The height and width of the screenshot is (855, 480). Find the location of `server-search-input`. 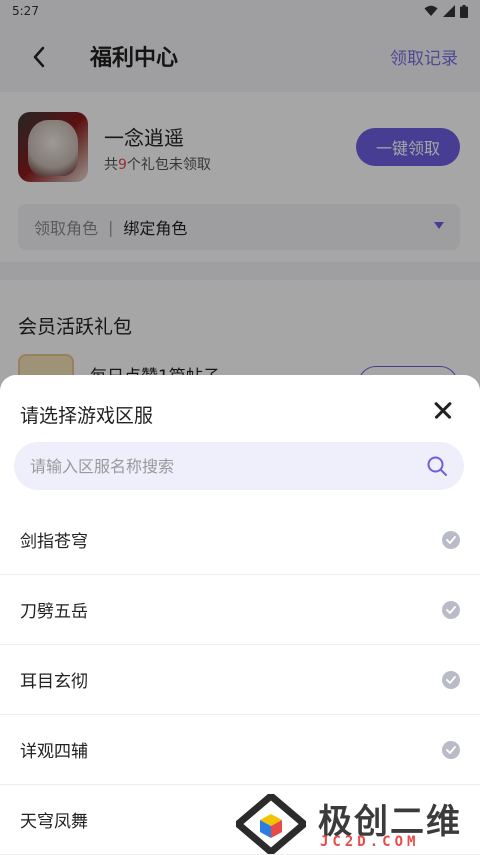

server-search-input is located at coordinates (228, 466).